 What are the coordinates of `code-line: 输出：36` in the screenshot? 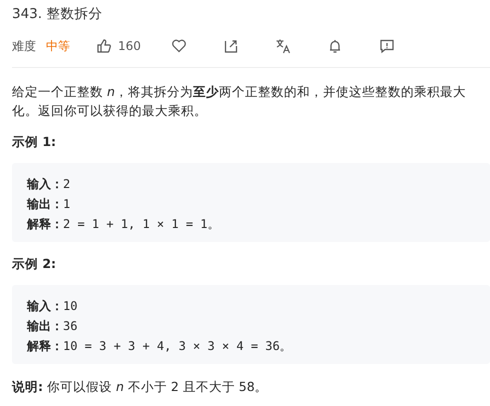 It's located at (52, 326).